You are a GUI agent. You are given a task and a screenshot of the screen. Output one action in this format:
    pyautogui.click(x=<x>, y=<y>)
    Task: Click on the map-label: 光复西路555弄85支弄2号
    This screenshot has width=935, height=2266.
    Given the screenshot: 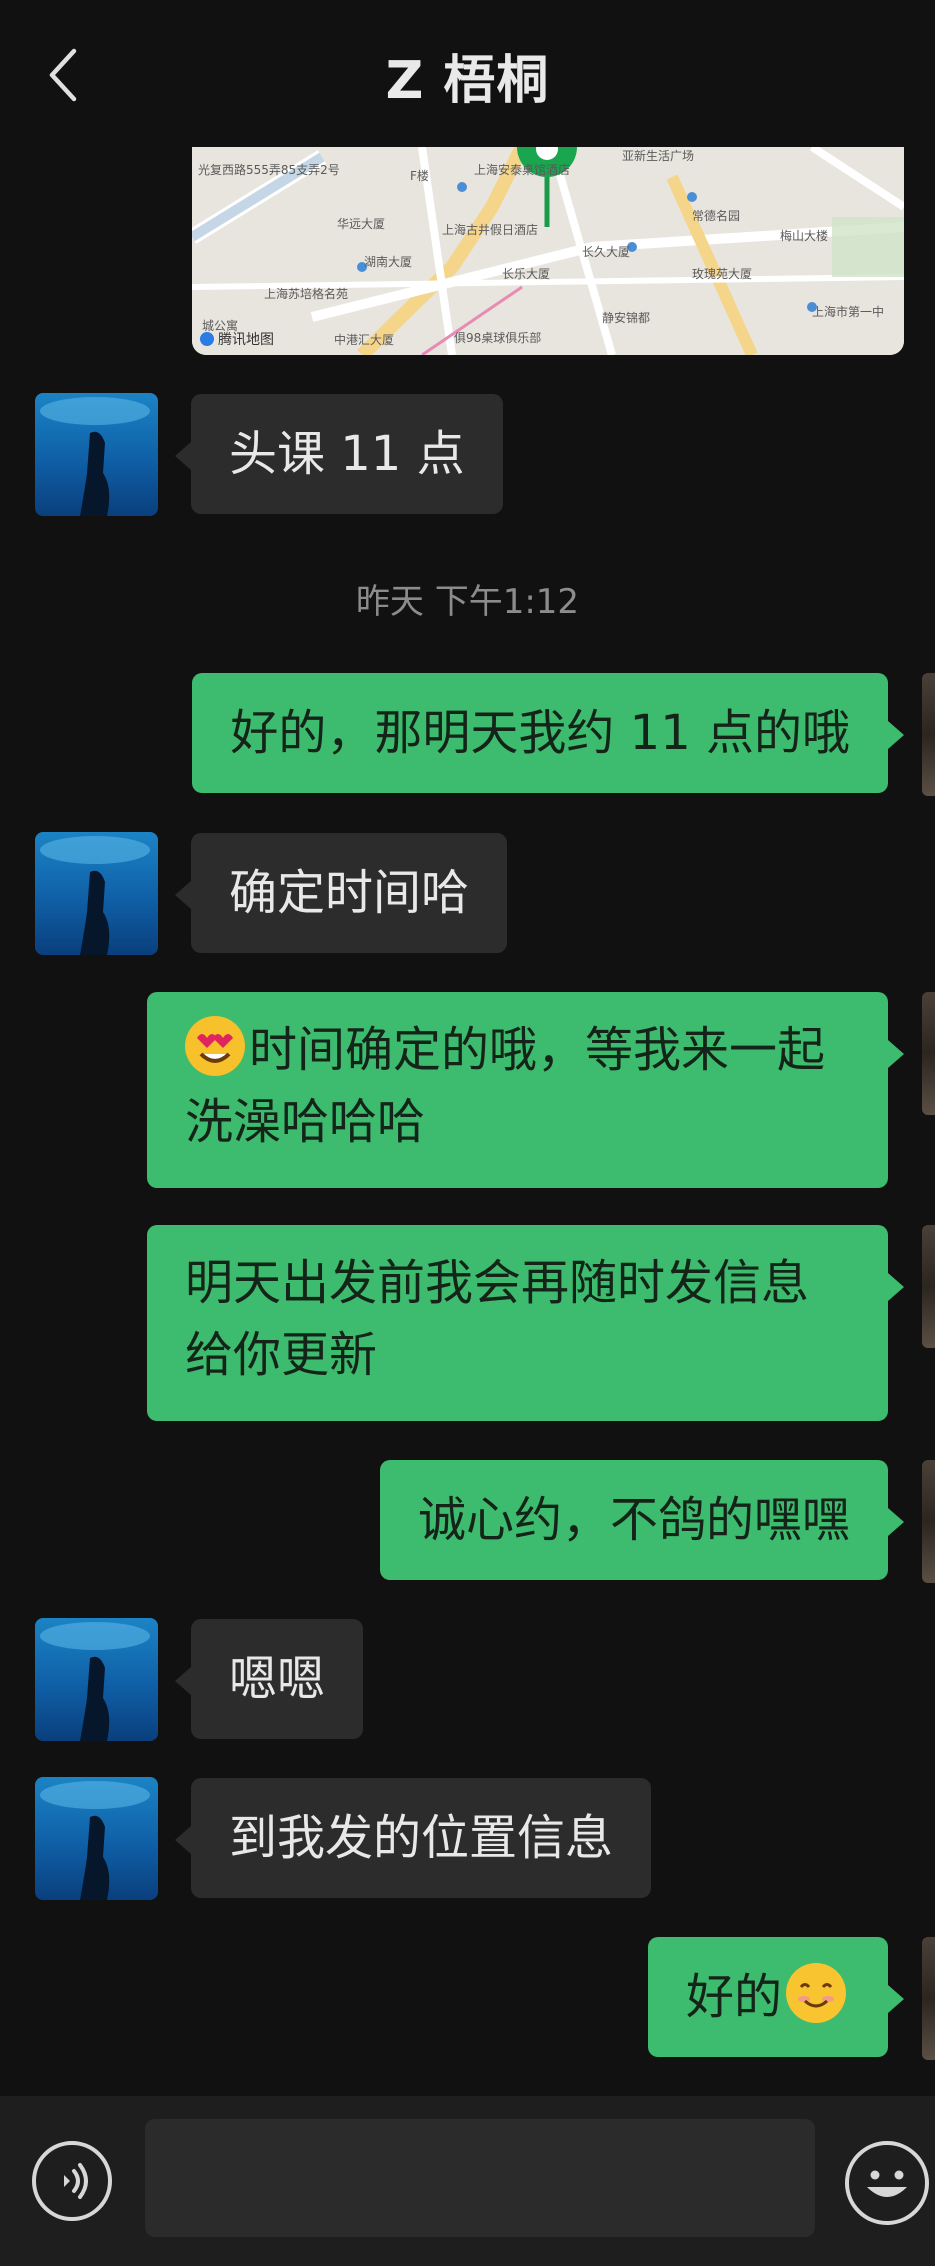 What is the action you would take?
    pyautogui.click(x=269, y=170)
    